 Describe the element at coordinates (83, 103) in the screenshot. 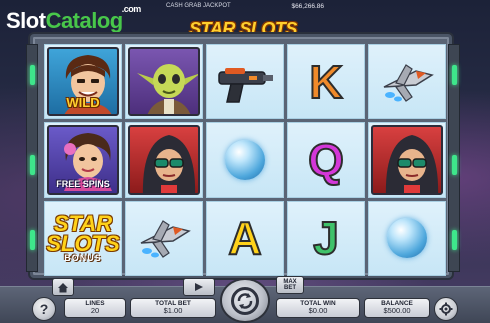

I see `wild-label: WILD` at that location.